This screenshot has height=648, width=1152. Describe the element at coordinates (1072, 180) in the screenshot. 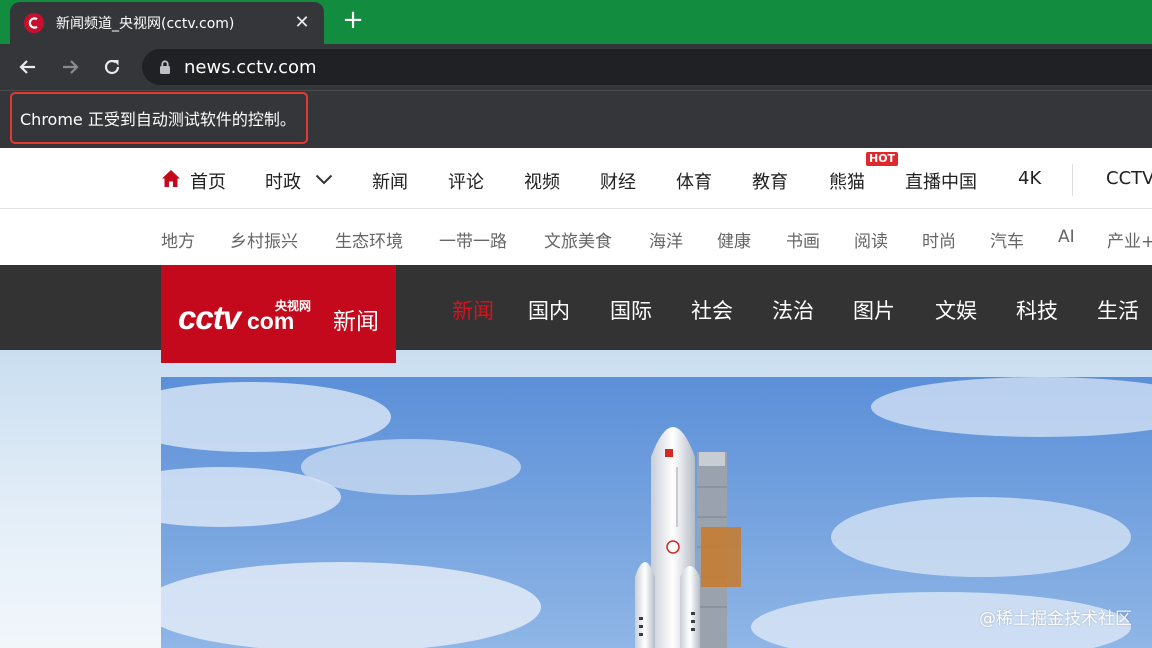

I see `nav-divider` at that location.